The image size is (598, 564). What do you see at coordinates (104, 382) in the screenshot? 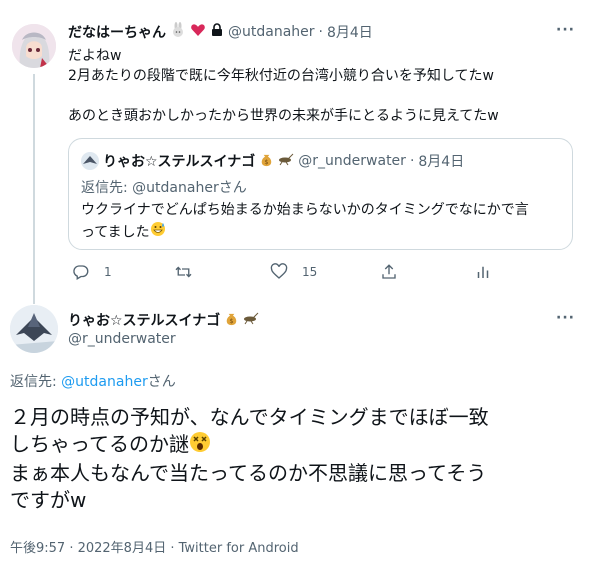
I see `reply-to-handle-link: @utdanaher` at bounding box center [104, 382].